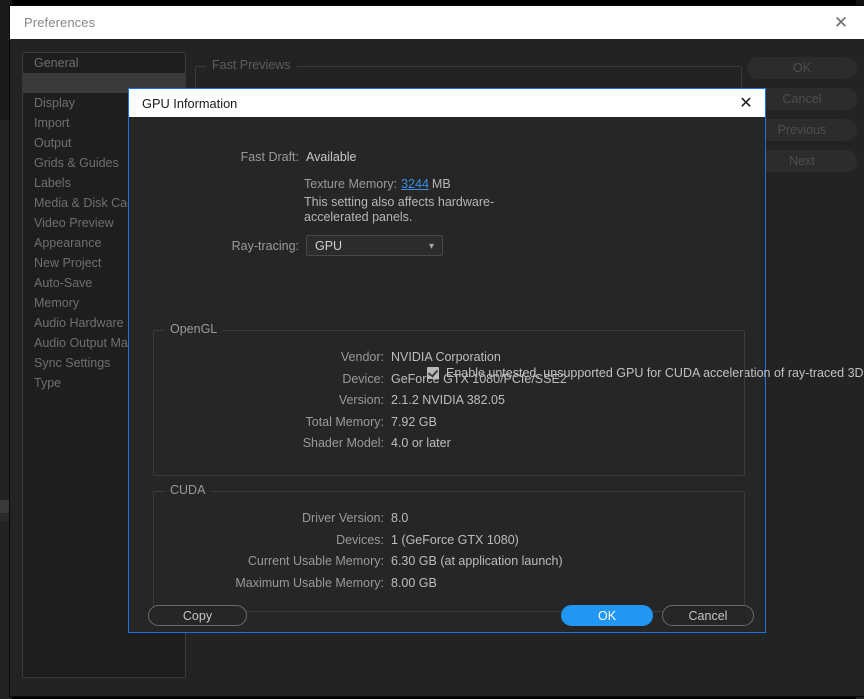 Image resolution: width=864 pixels, height=699 pixels. Describe the element at coordinates (265, 245) in the screenshot. I see `ray-tracing-label: Ray-tracing:` at that location.